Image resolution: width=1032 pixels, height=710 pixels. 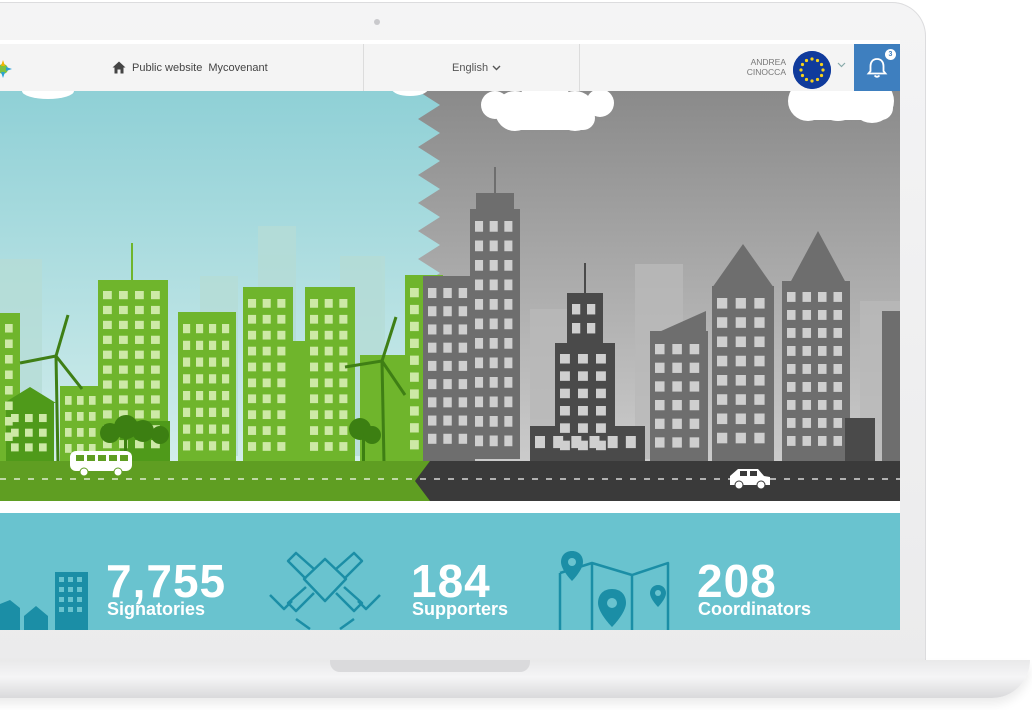 I want to click on home-icon, so click(x=119, y=67).